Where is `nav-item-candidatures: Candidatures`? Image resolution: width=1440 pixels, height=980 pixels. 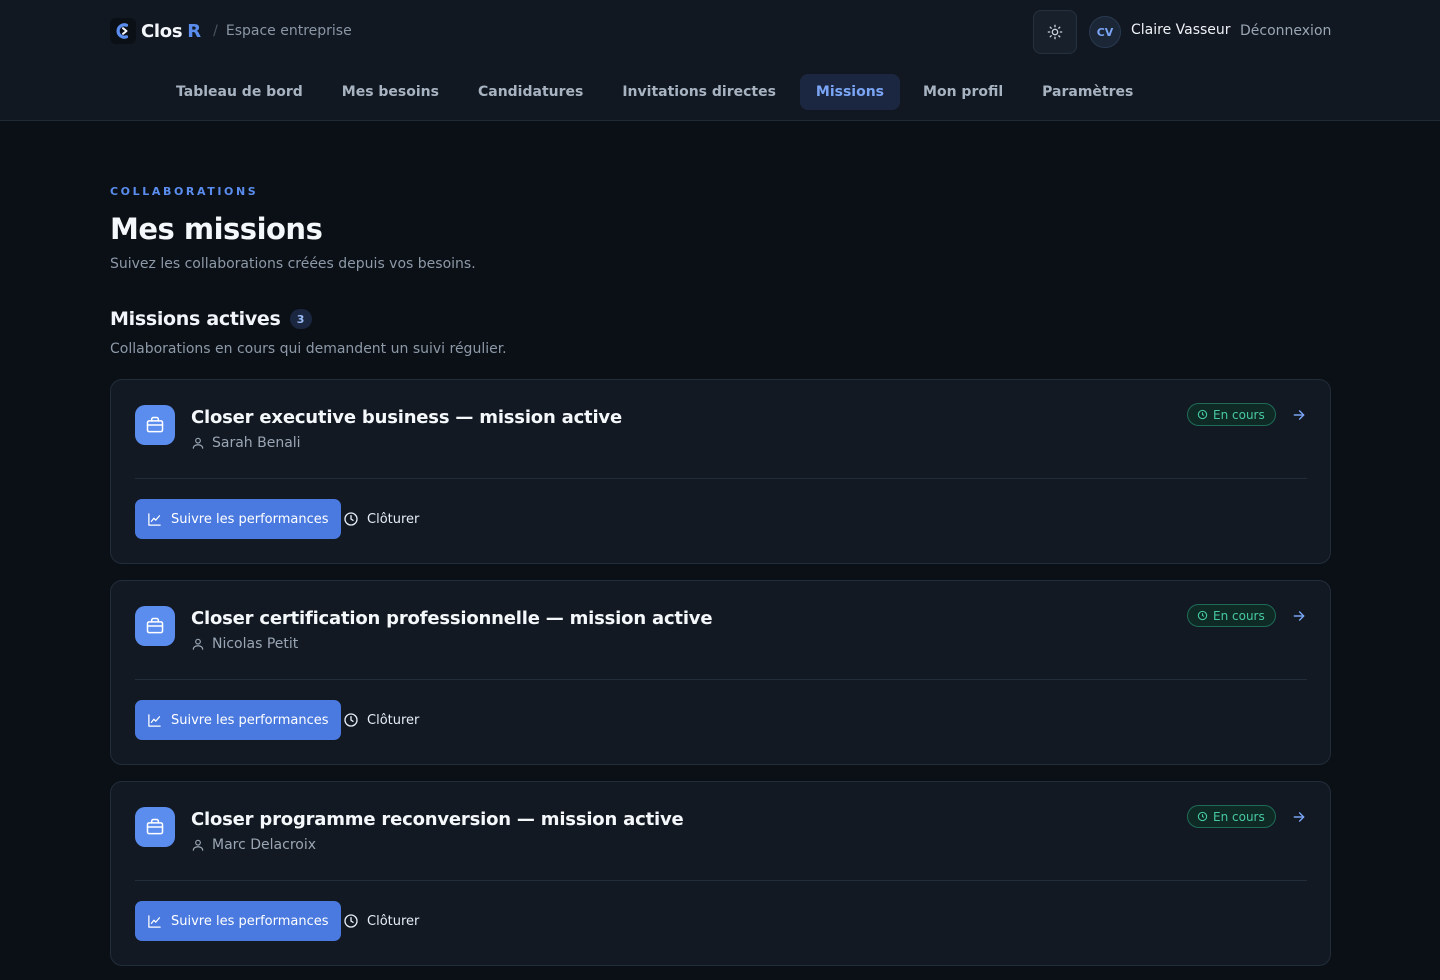 nav-item-candidatures: Candidatures is located at coordinates (530, 92).